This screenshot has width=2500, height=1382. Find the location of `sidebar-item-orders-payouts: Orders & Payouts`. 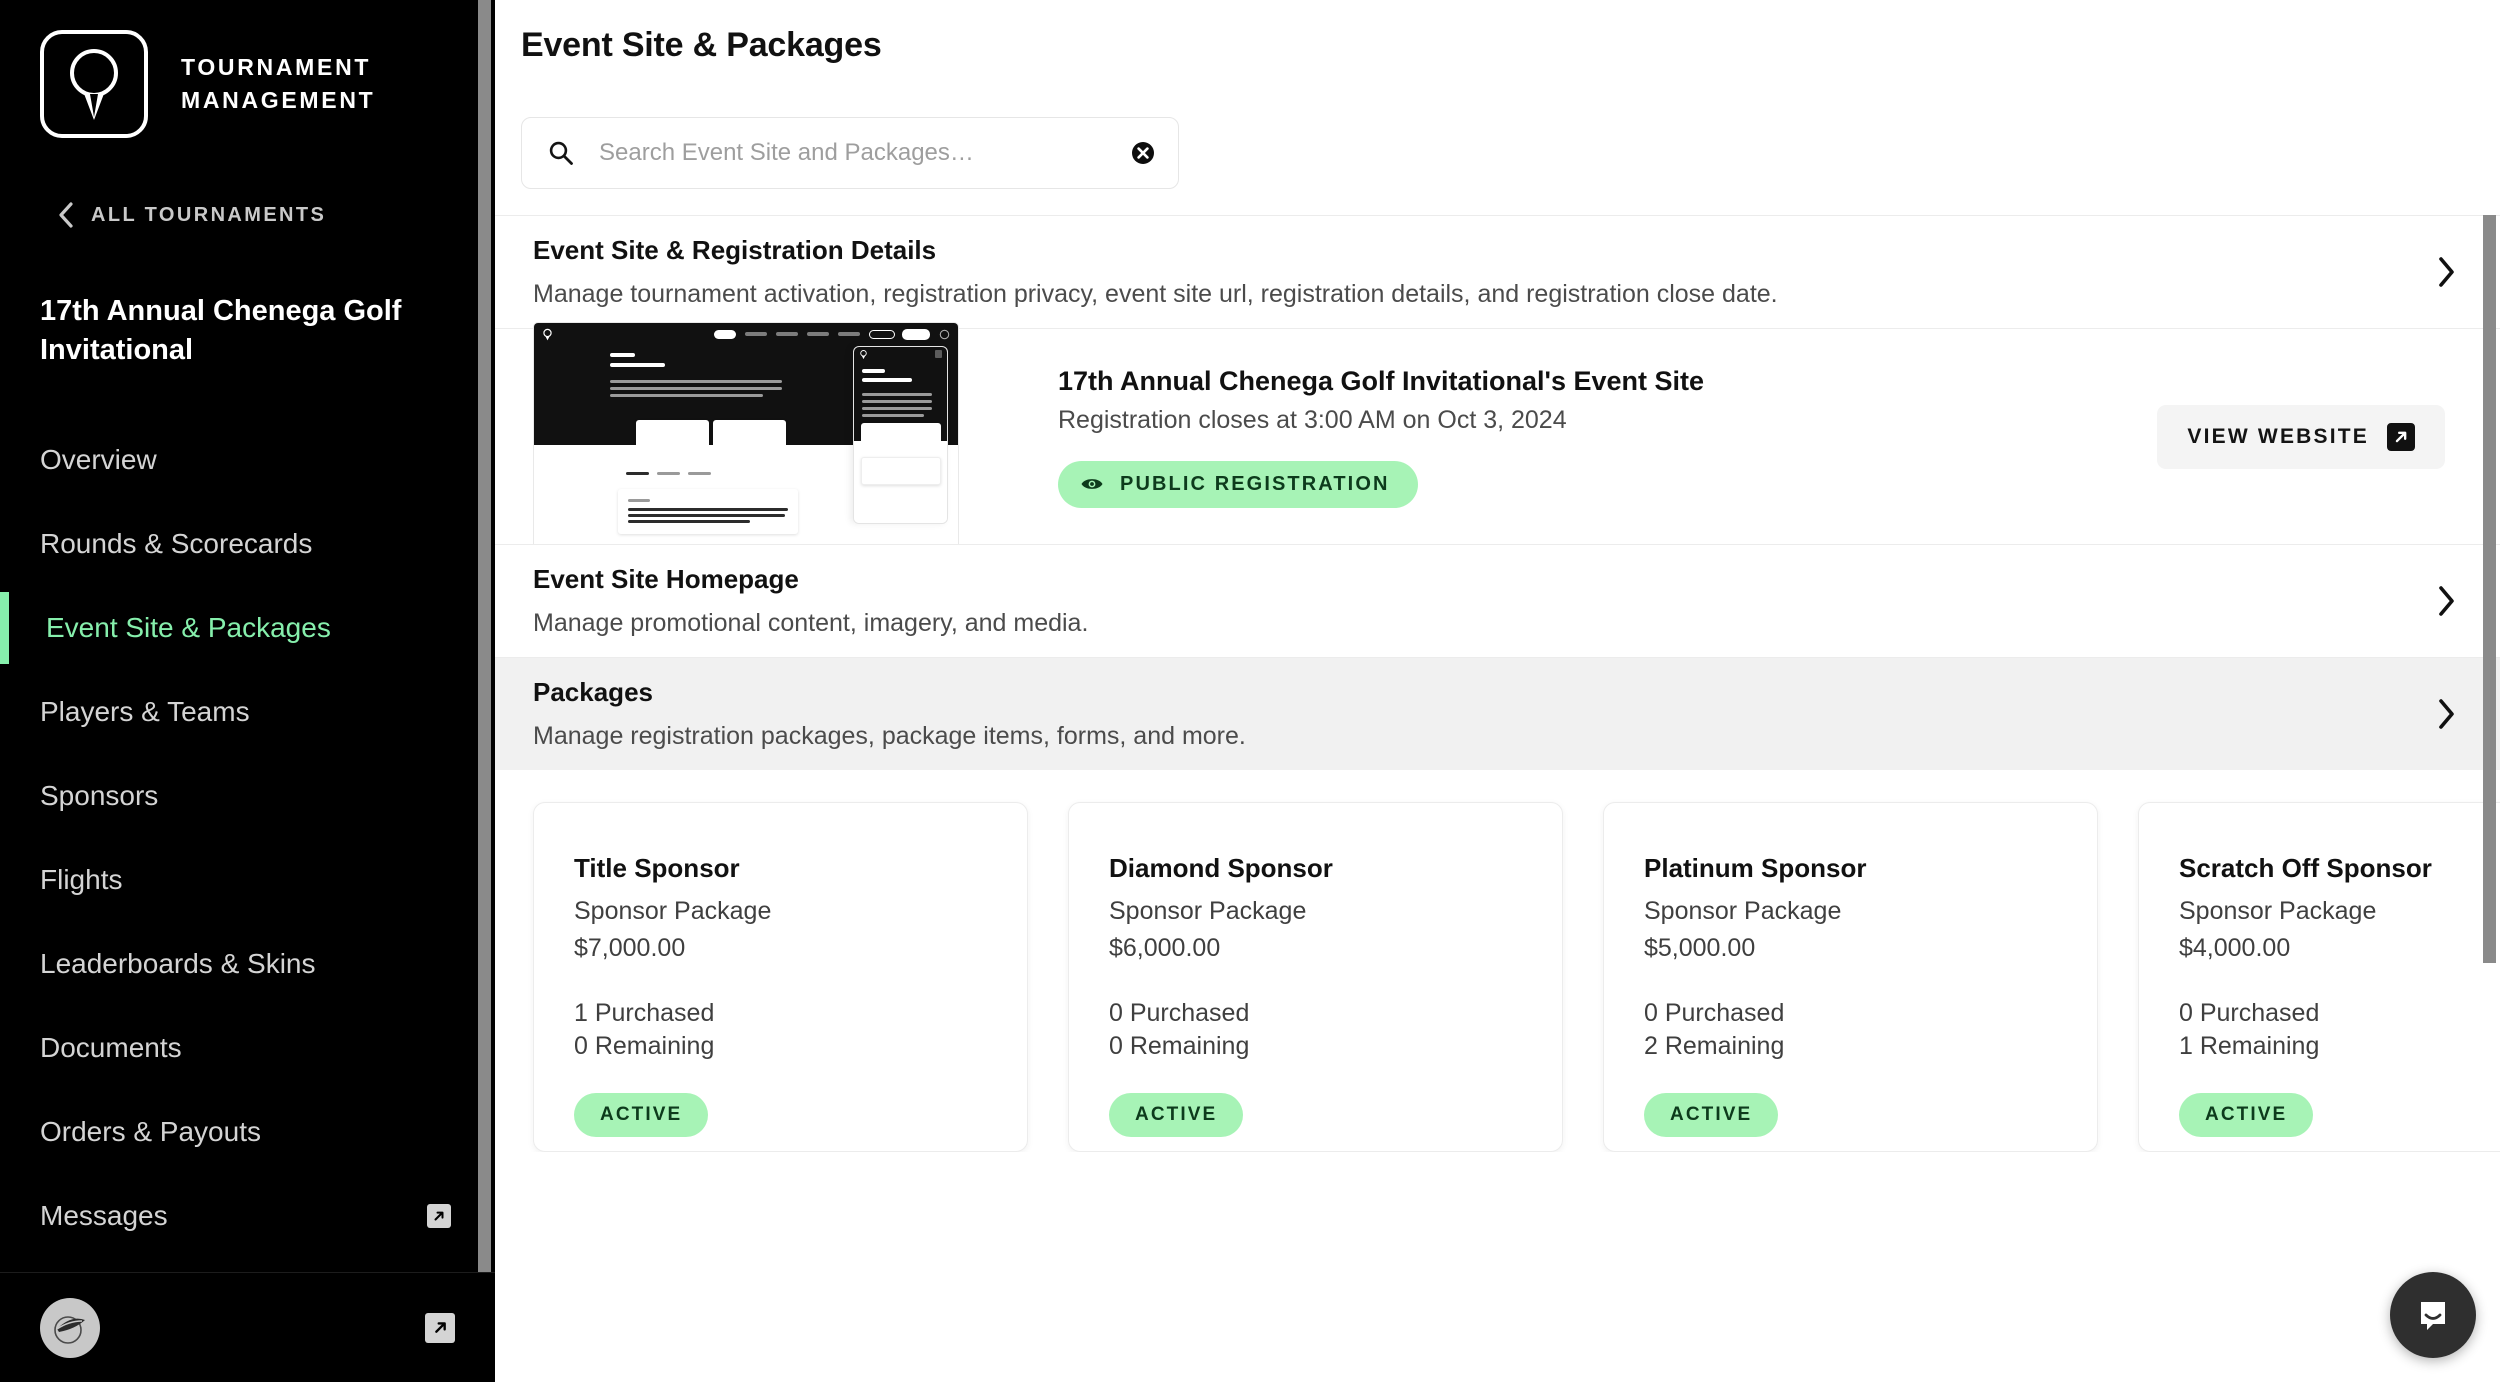

sidebar-item-orders-payouts: Orders & Payouts is located at coordinates (247, 1132).